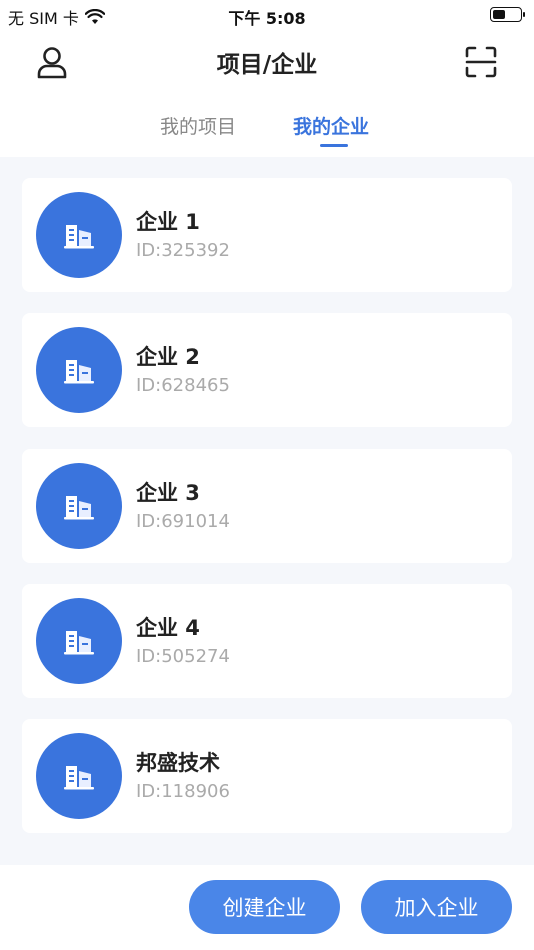  What do you see at coordinates (499, 14) in the screenshot?
I see `battery-fill` at bounding box center [499, 14].